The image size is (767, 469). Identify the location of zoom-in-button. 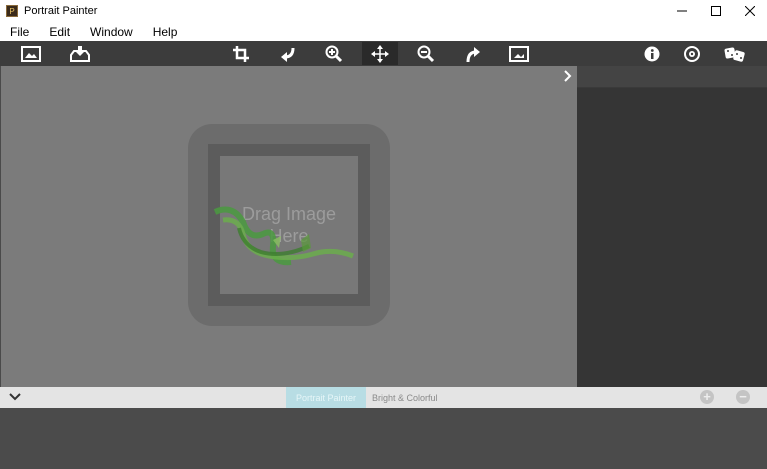
(334, 53).